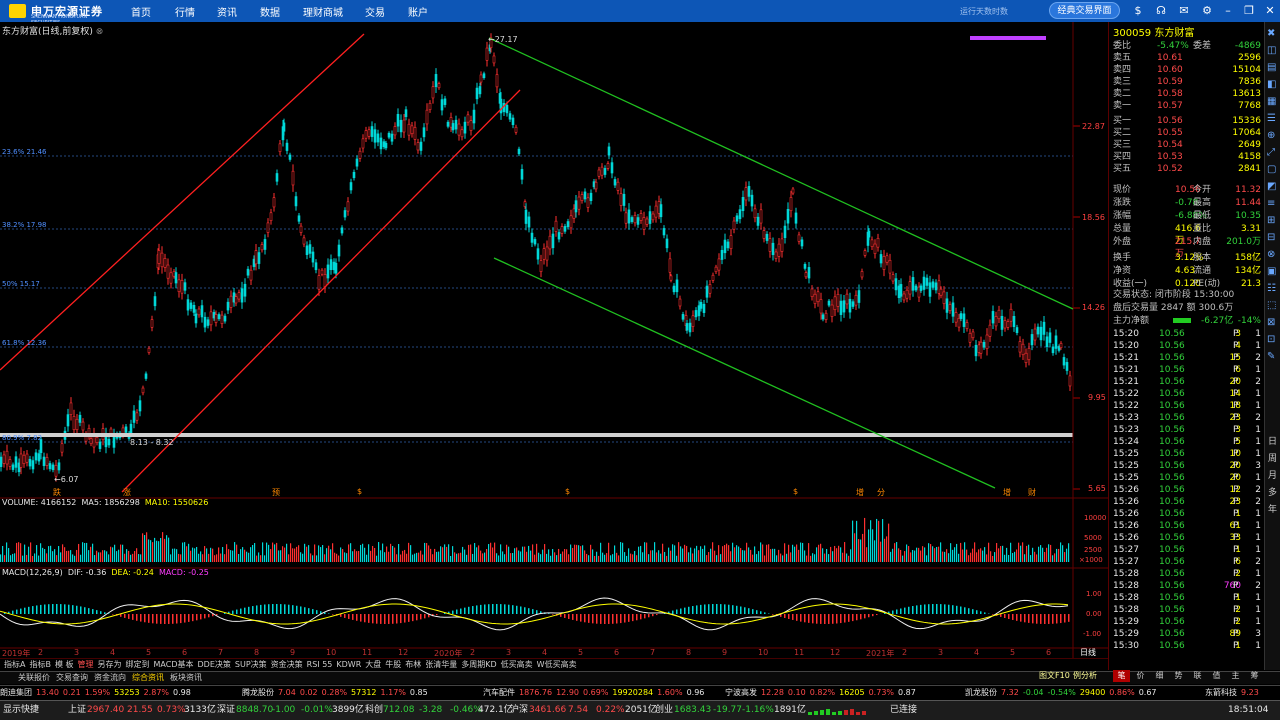 This screenshot has height=720, width=1280. Describe the element at coordinates (1270, 11) in the screenshot. I see `close-icon: ✕` at that location.